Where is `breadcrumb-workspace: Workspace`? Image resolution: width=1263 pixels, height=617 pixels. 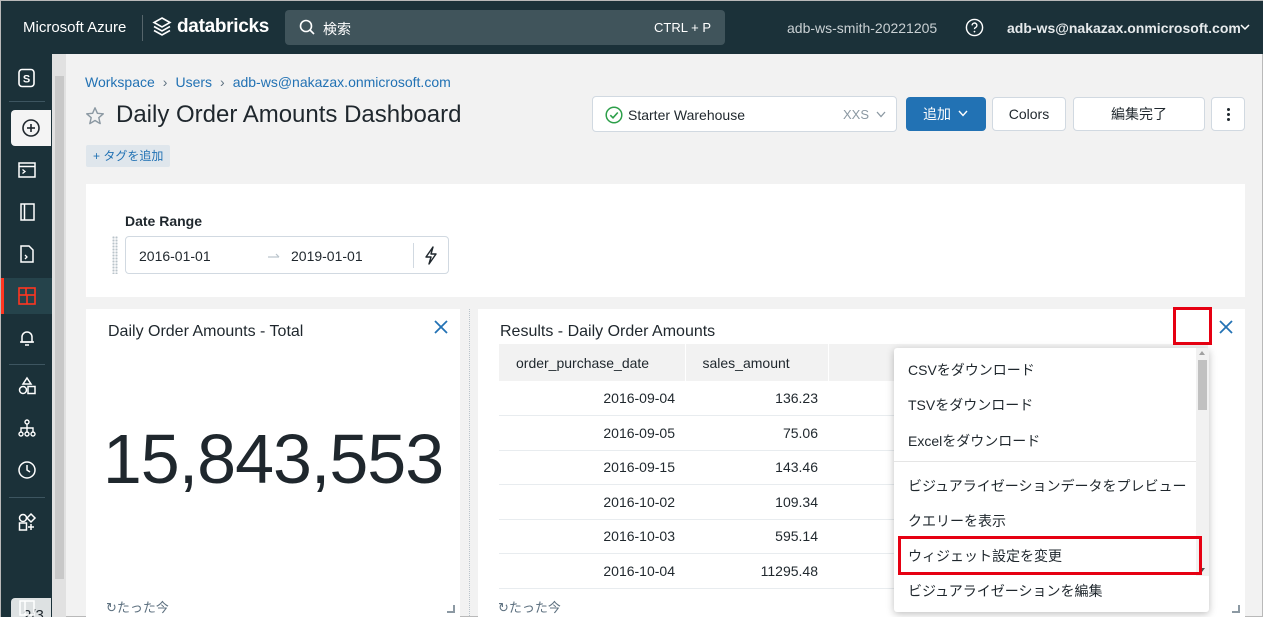 breadcrumb-workspace: Workspace is located at coordinates (120, 82).